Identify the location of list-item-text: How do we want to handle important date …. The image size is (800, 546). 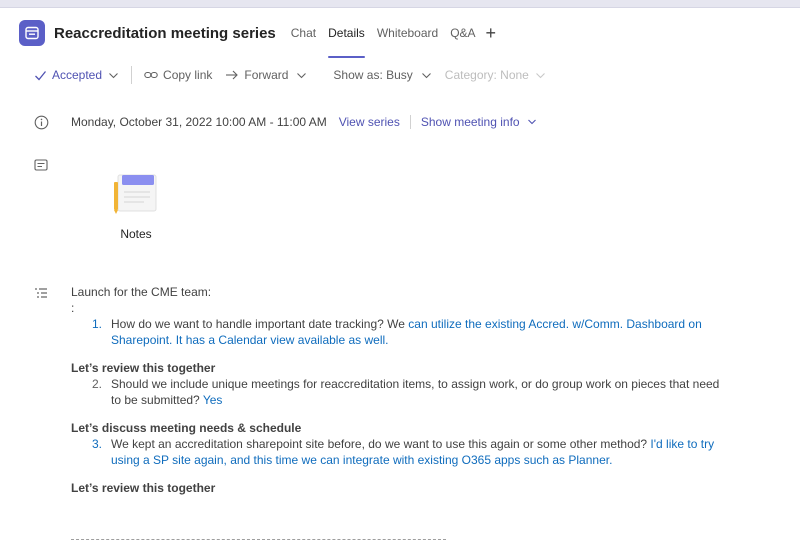
(417, 332).